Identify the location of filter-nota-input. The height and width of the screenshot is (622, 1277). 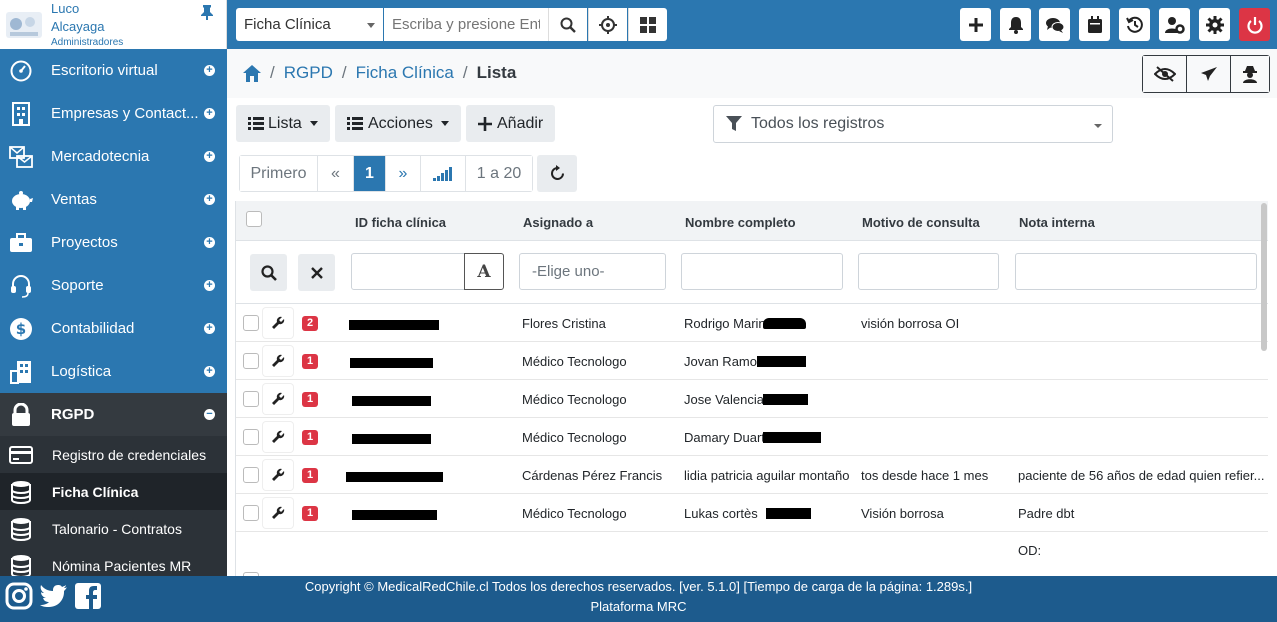
(1136, 271).